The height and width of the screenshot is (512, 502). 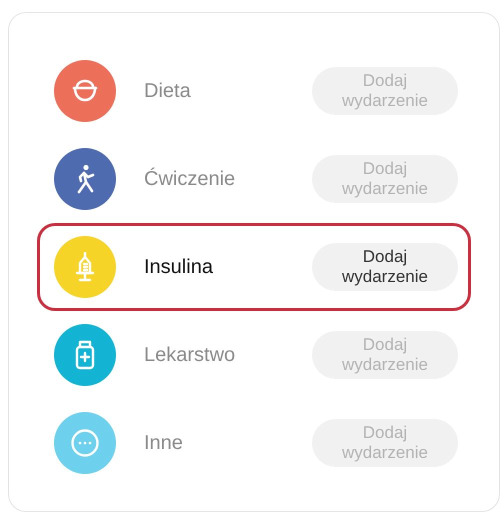 What do you see at coordinates (85, 443) in the screenshot?
I see `more-icon` at bounding box center [85, 443].